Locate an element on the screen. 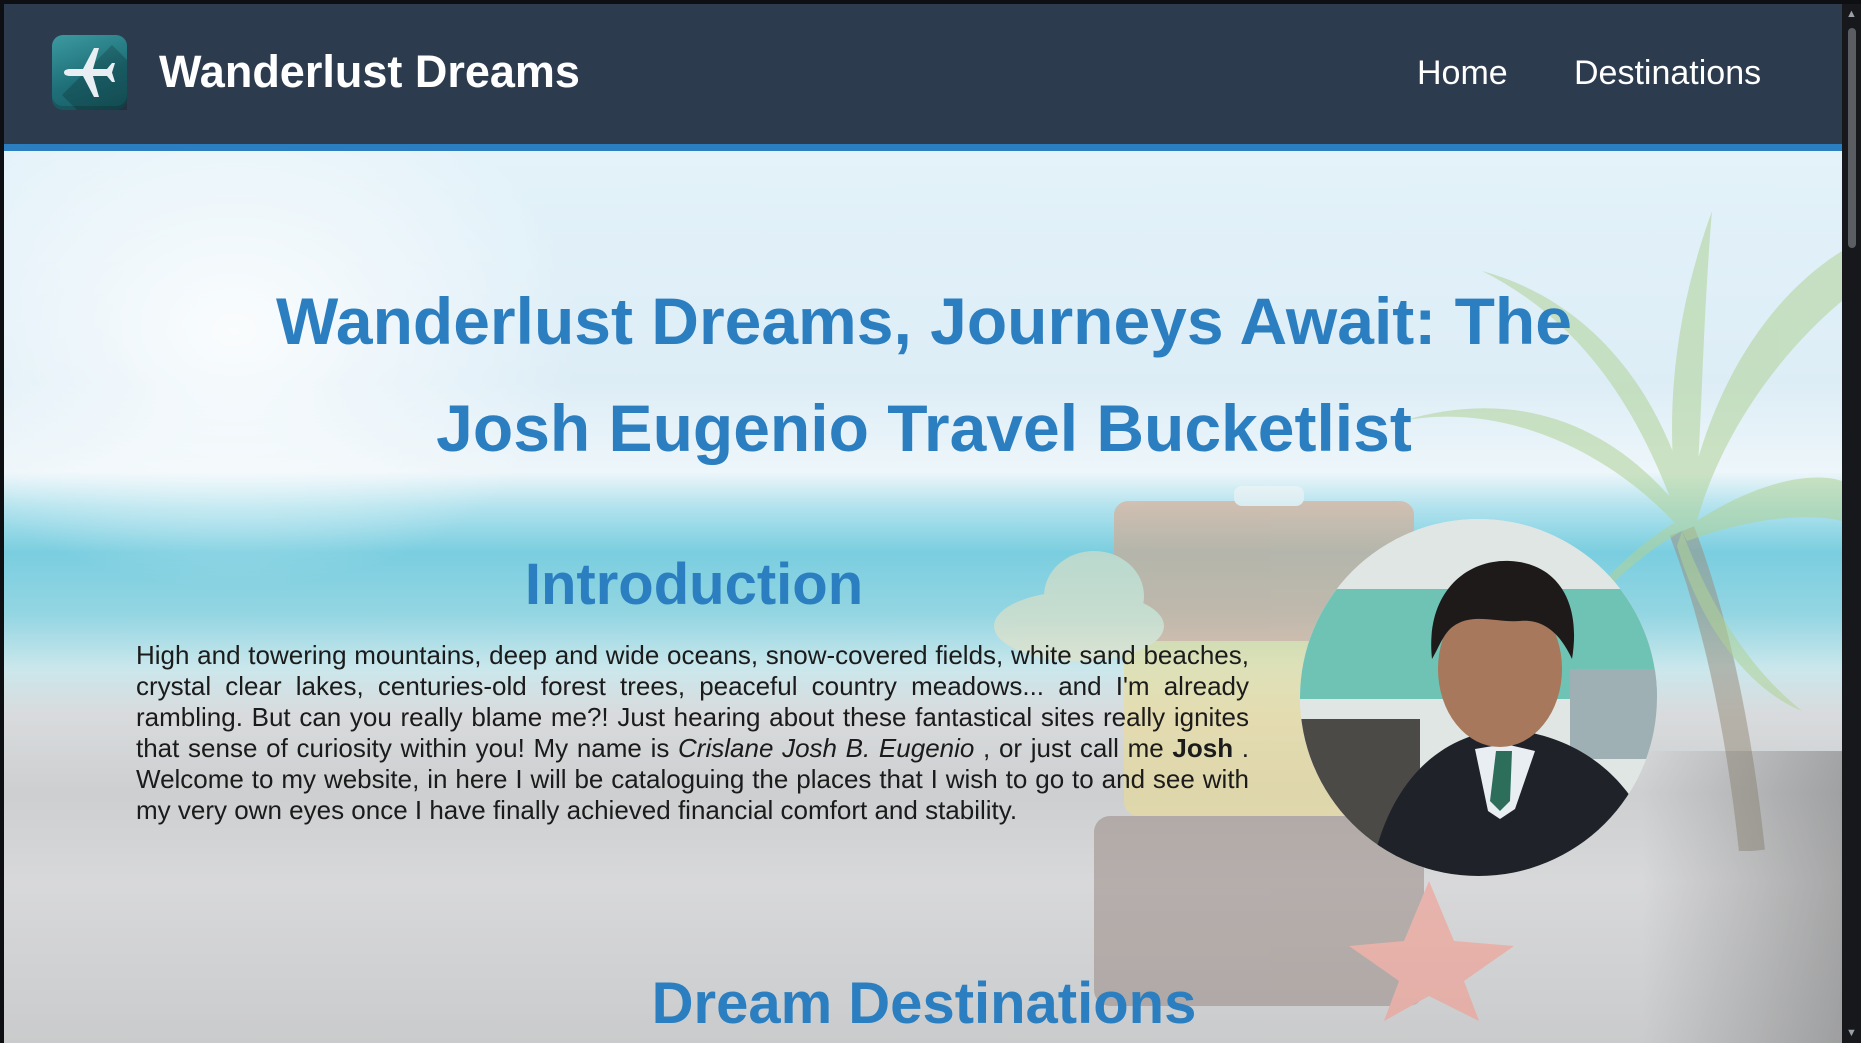 This screenshot has height=1043, width=1861. dream-destinations-heading: Dream Destinations is located at coordinates (924, 1003).